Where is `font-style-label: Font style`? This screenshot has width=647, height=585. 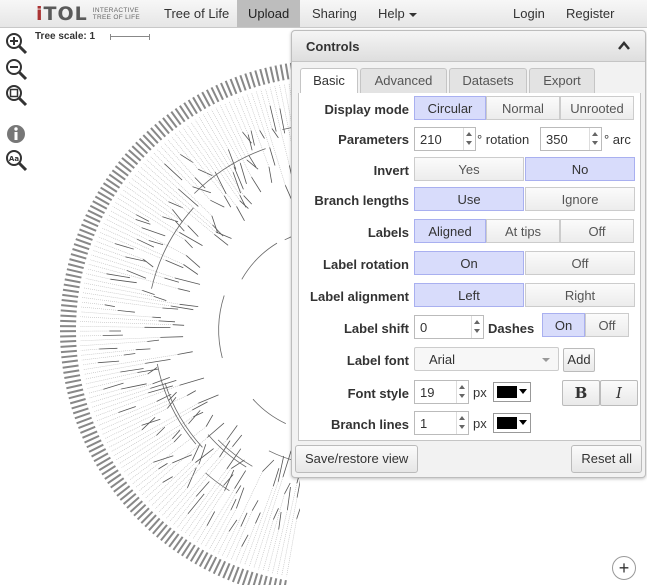 font-style-label: Font style is located at coordinates (378, 393).